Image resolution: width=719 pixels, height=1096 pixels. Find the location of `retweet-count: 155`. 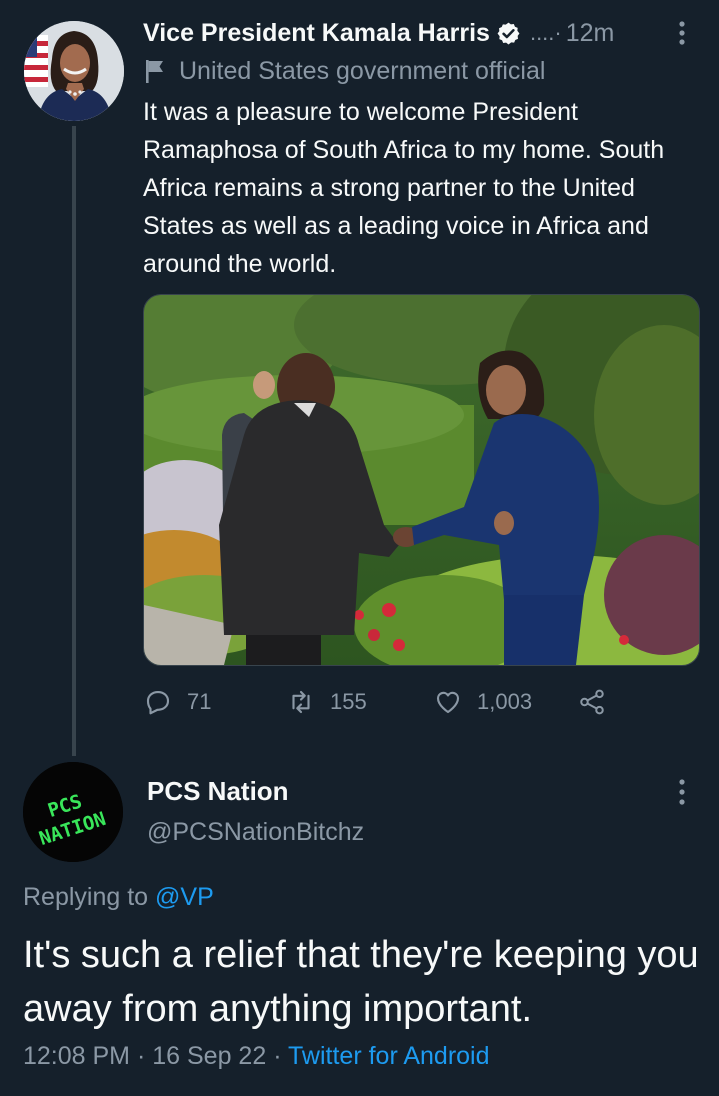

retweet-count: 155 is located at coordinates (348, 701).